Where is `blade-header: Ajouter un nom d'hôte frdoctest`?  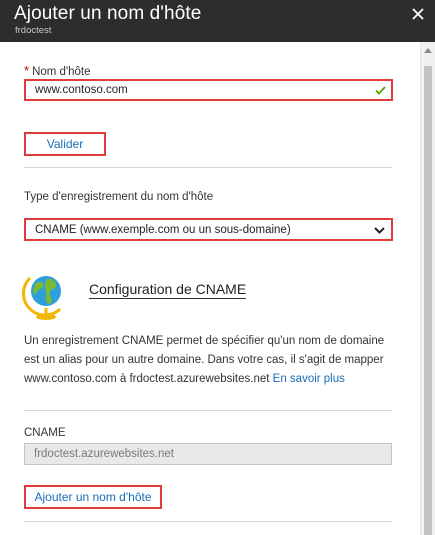
blade-header: Ajouter un nom d'hôte frdoctest is located at coordinates (217, 21).